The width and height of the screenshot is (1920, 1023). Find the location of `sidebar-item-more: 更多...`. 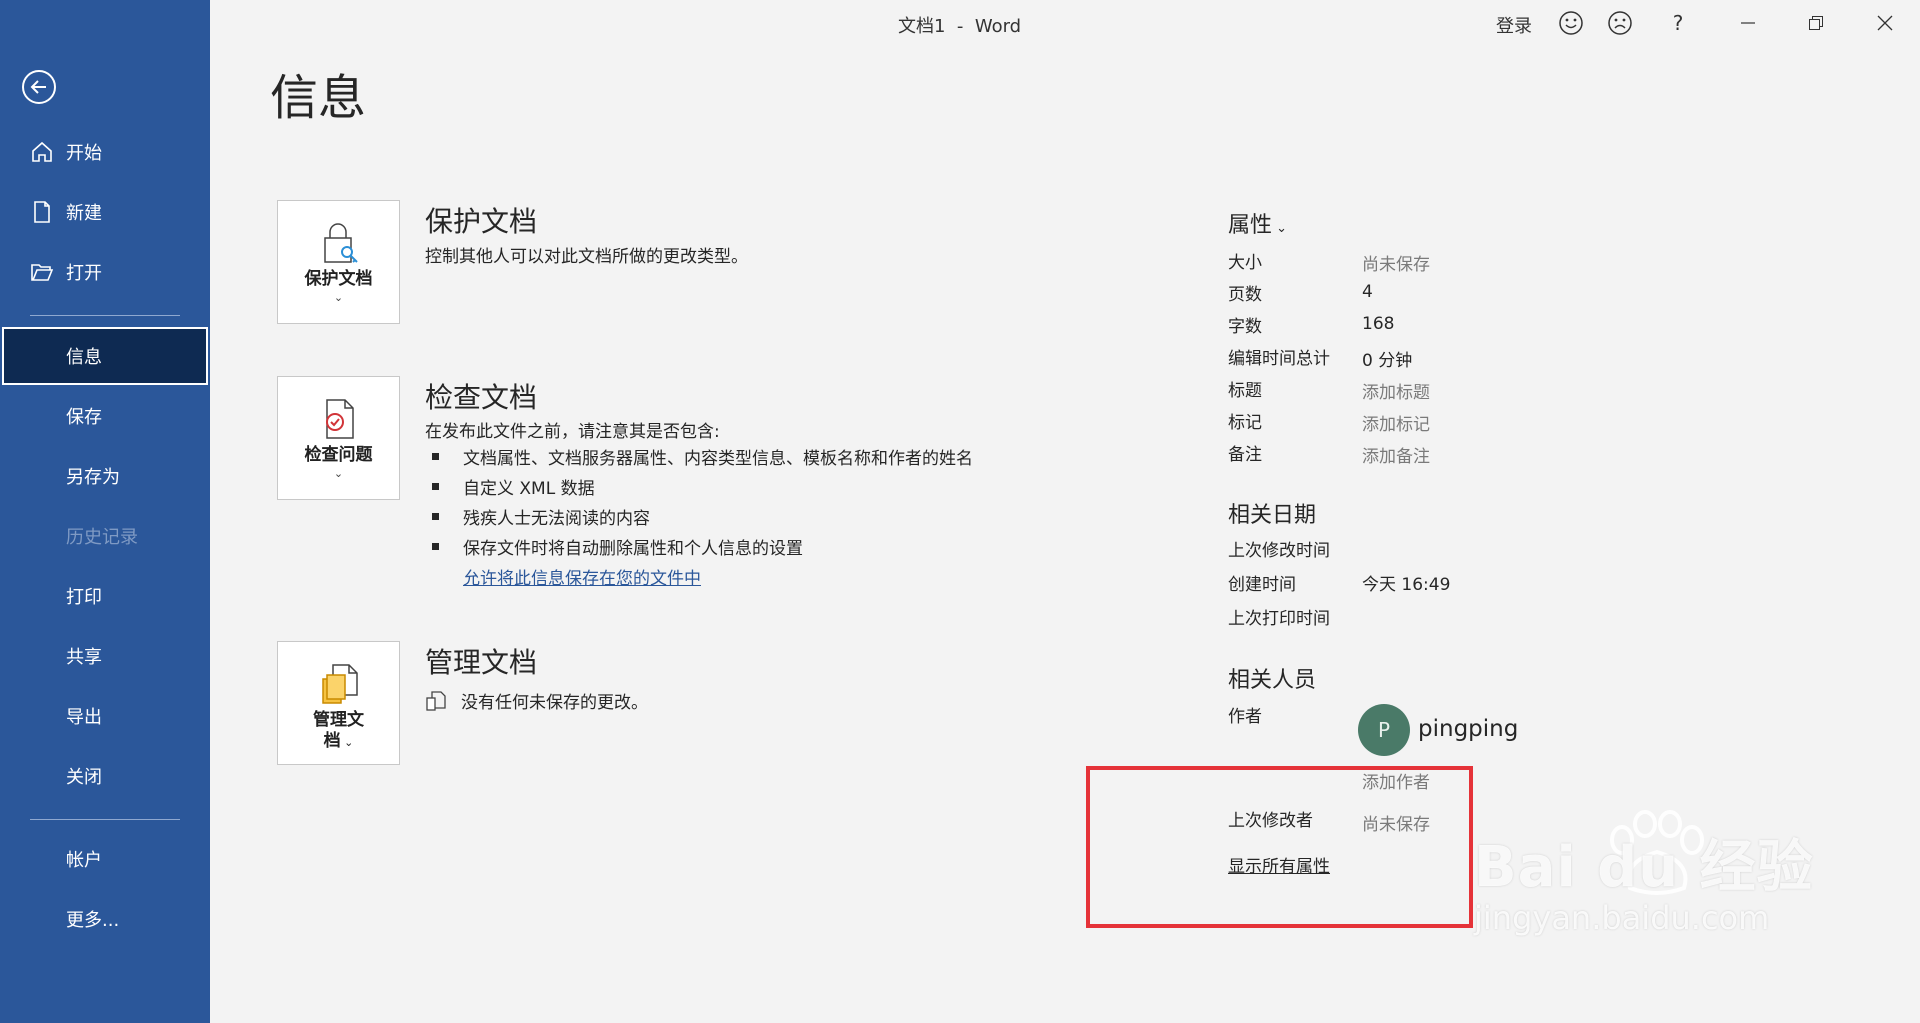

sidebar-item-more: 更多... is located at coordinates (105, 919).